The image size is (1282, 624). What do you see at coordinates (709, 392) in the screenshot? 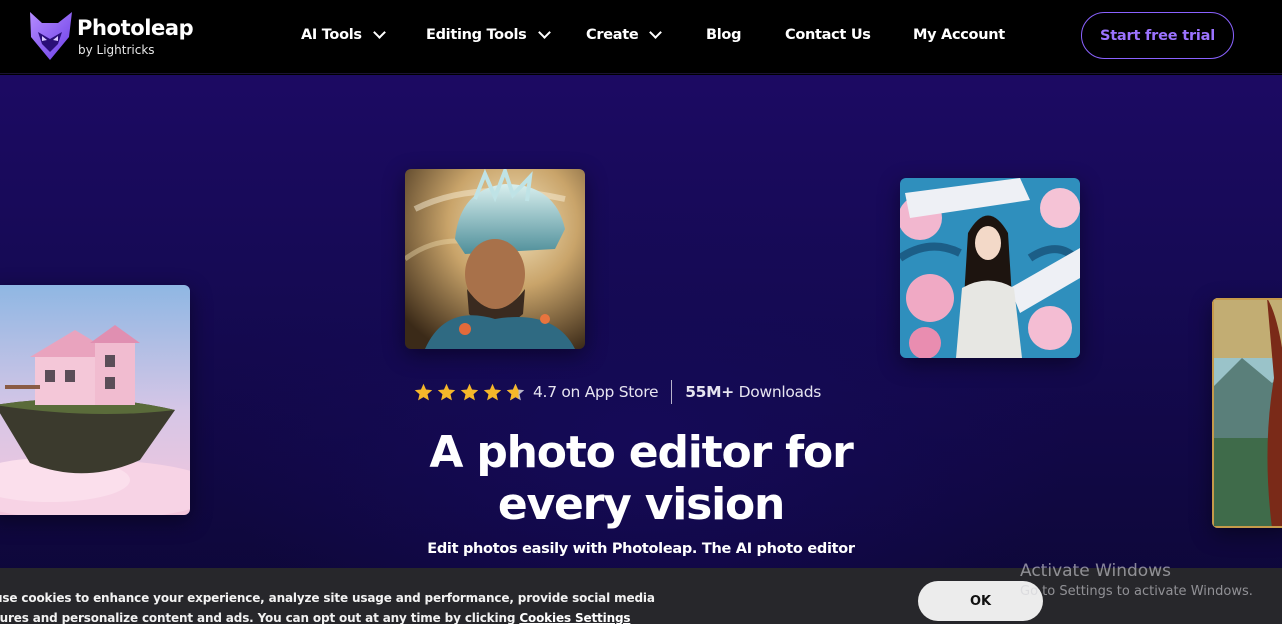
I see `downloads-number: 55M+` at bounding box center [709, 392].